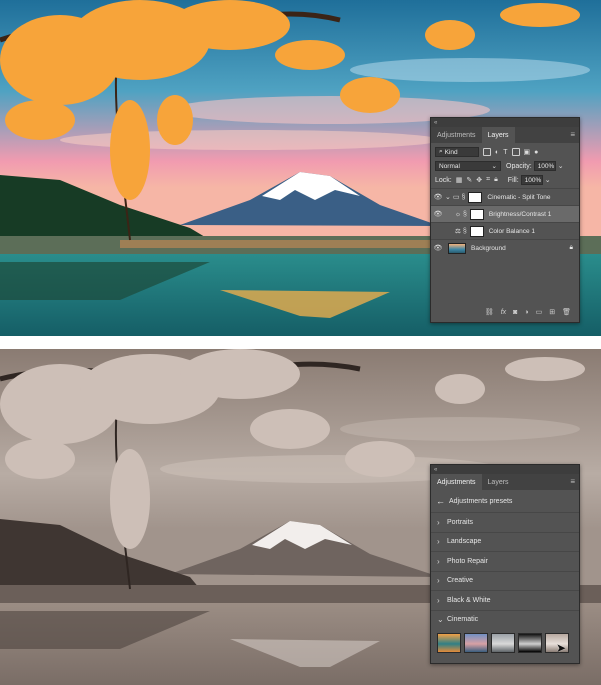  I want to click on mouse-cursor-icon: ➤, so click(561, 648).